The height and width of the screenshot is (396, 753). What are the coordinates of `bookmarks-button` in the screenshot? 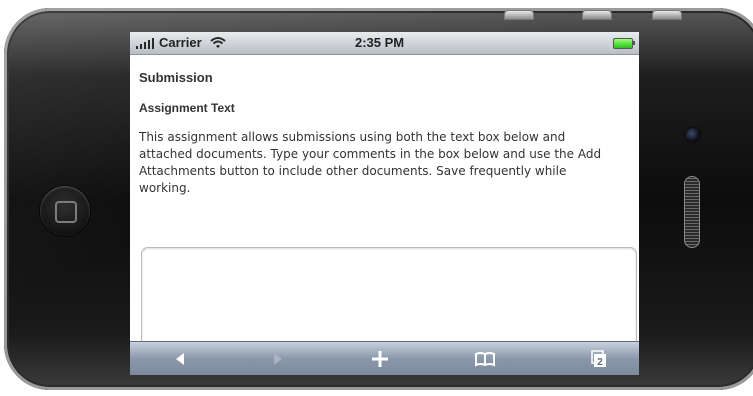 It's located at (485, 359).